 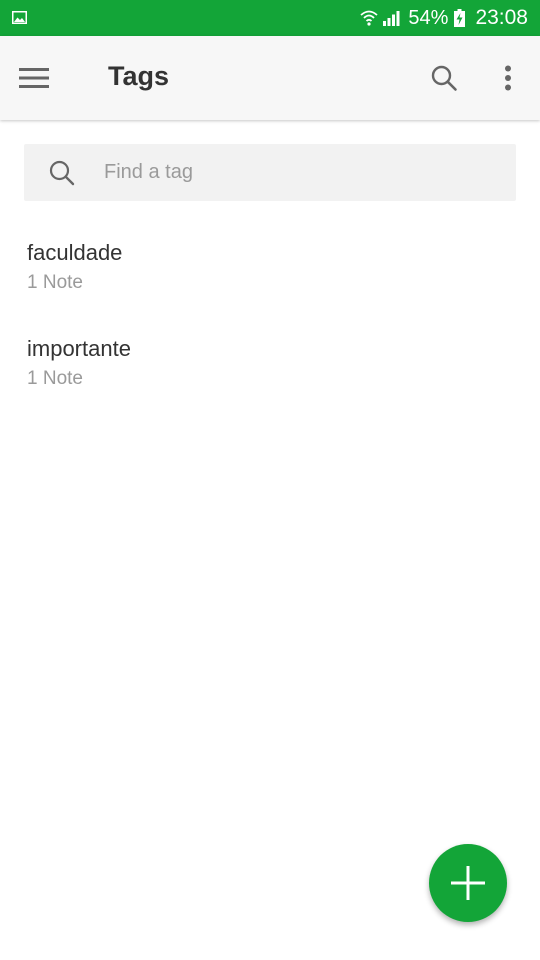 What do you see at coordinates (501, 17) in the screenshot?
I see `clock: 23:08` at bounding box center [501, 17].